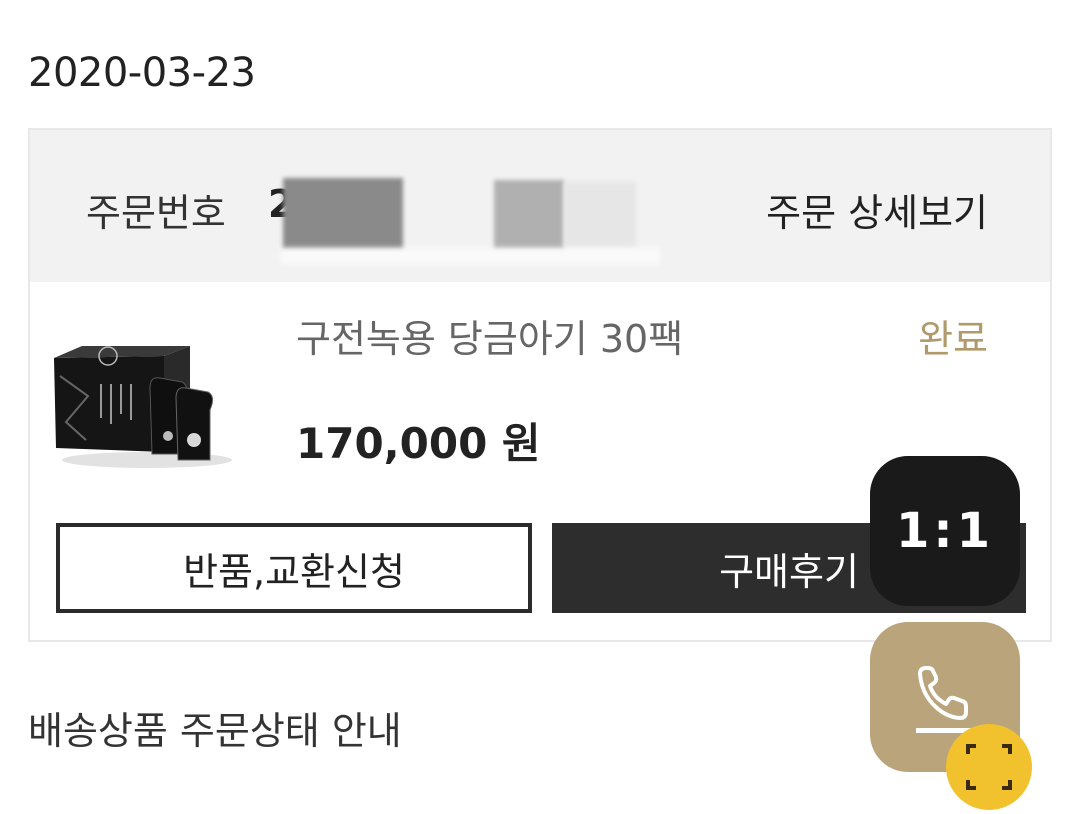 The image size is (1080, 814). What do you see at coordinates (470, 256) in the screenshot?
I see `redaction-smear` at bounding box center [470, 256].